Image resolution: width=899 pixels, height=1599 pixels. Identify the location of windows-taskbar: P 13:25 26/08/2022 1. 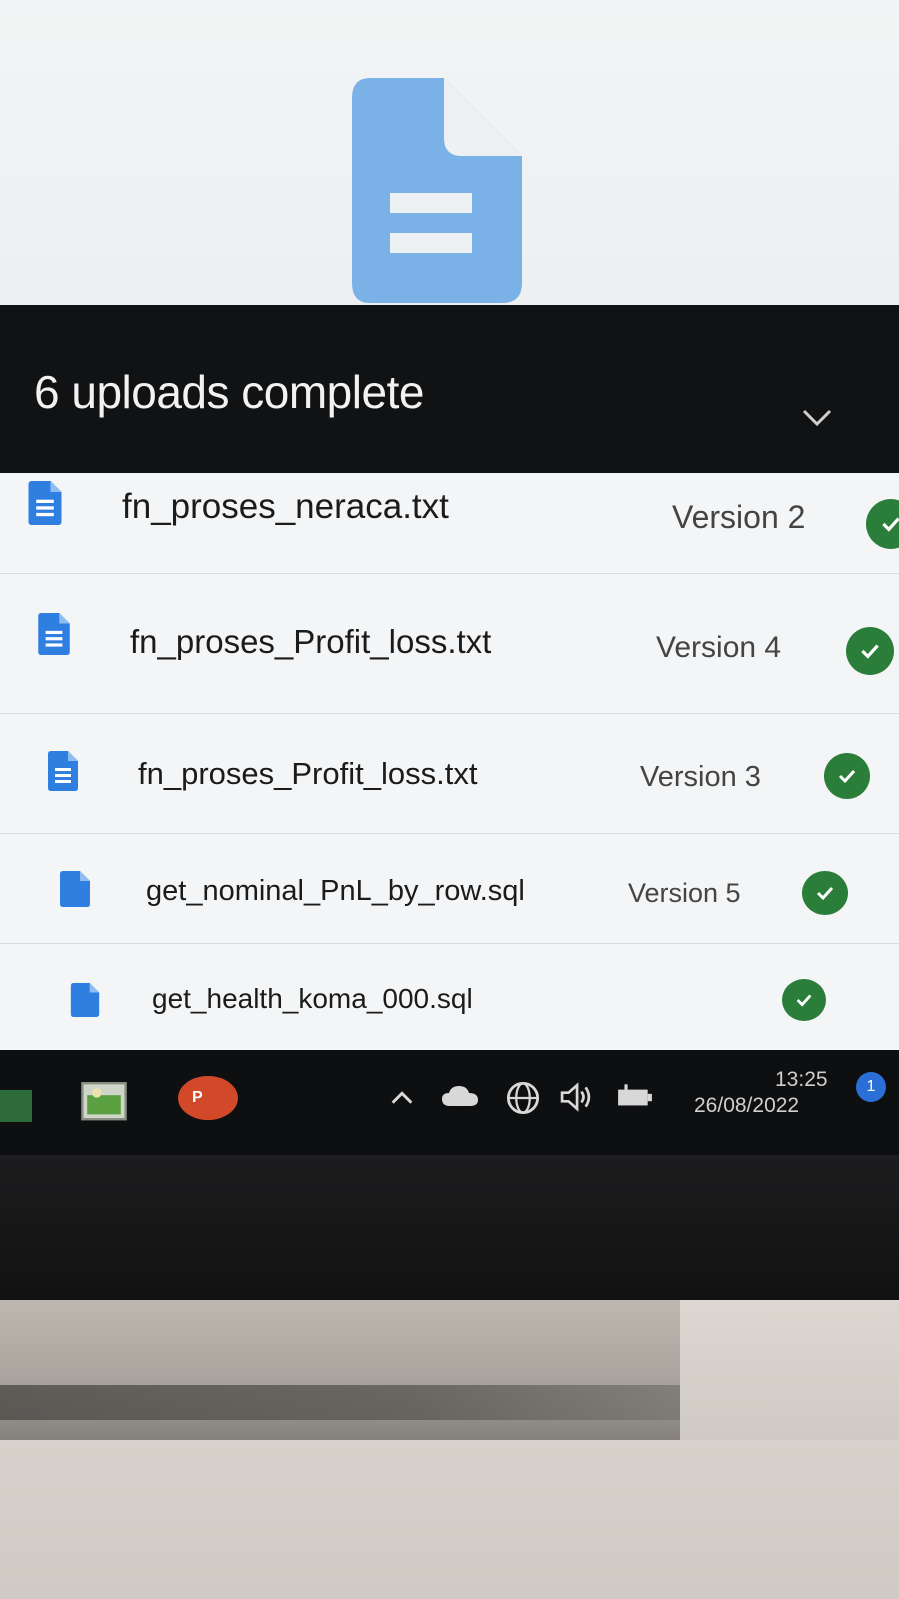
(449, 1102).